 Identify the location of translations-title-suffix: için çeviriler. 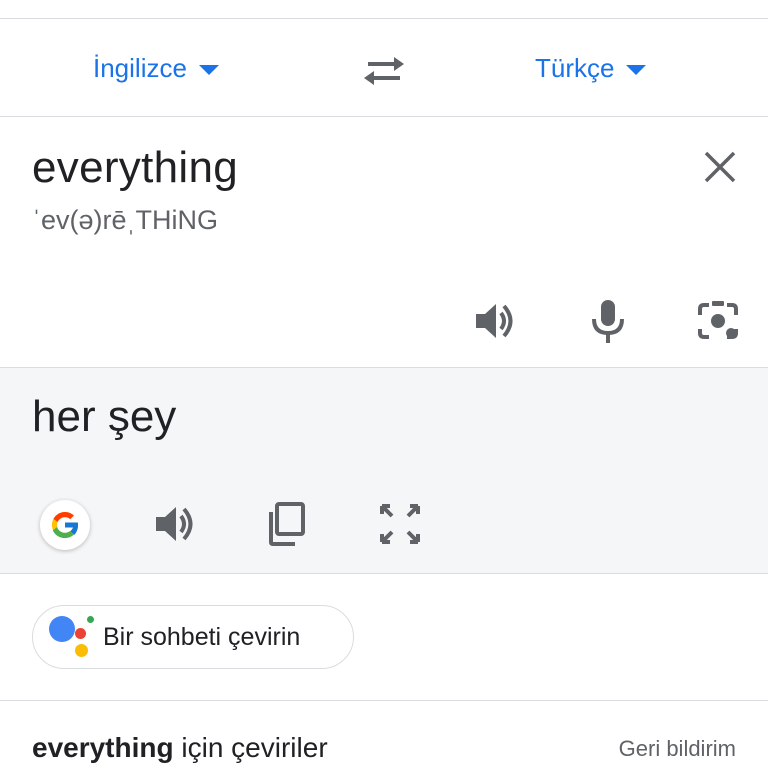
(250, 747).